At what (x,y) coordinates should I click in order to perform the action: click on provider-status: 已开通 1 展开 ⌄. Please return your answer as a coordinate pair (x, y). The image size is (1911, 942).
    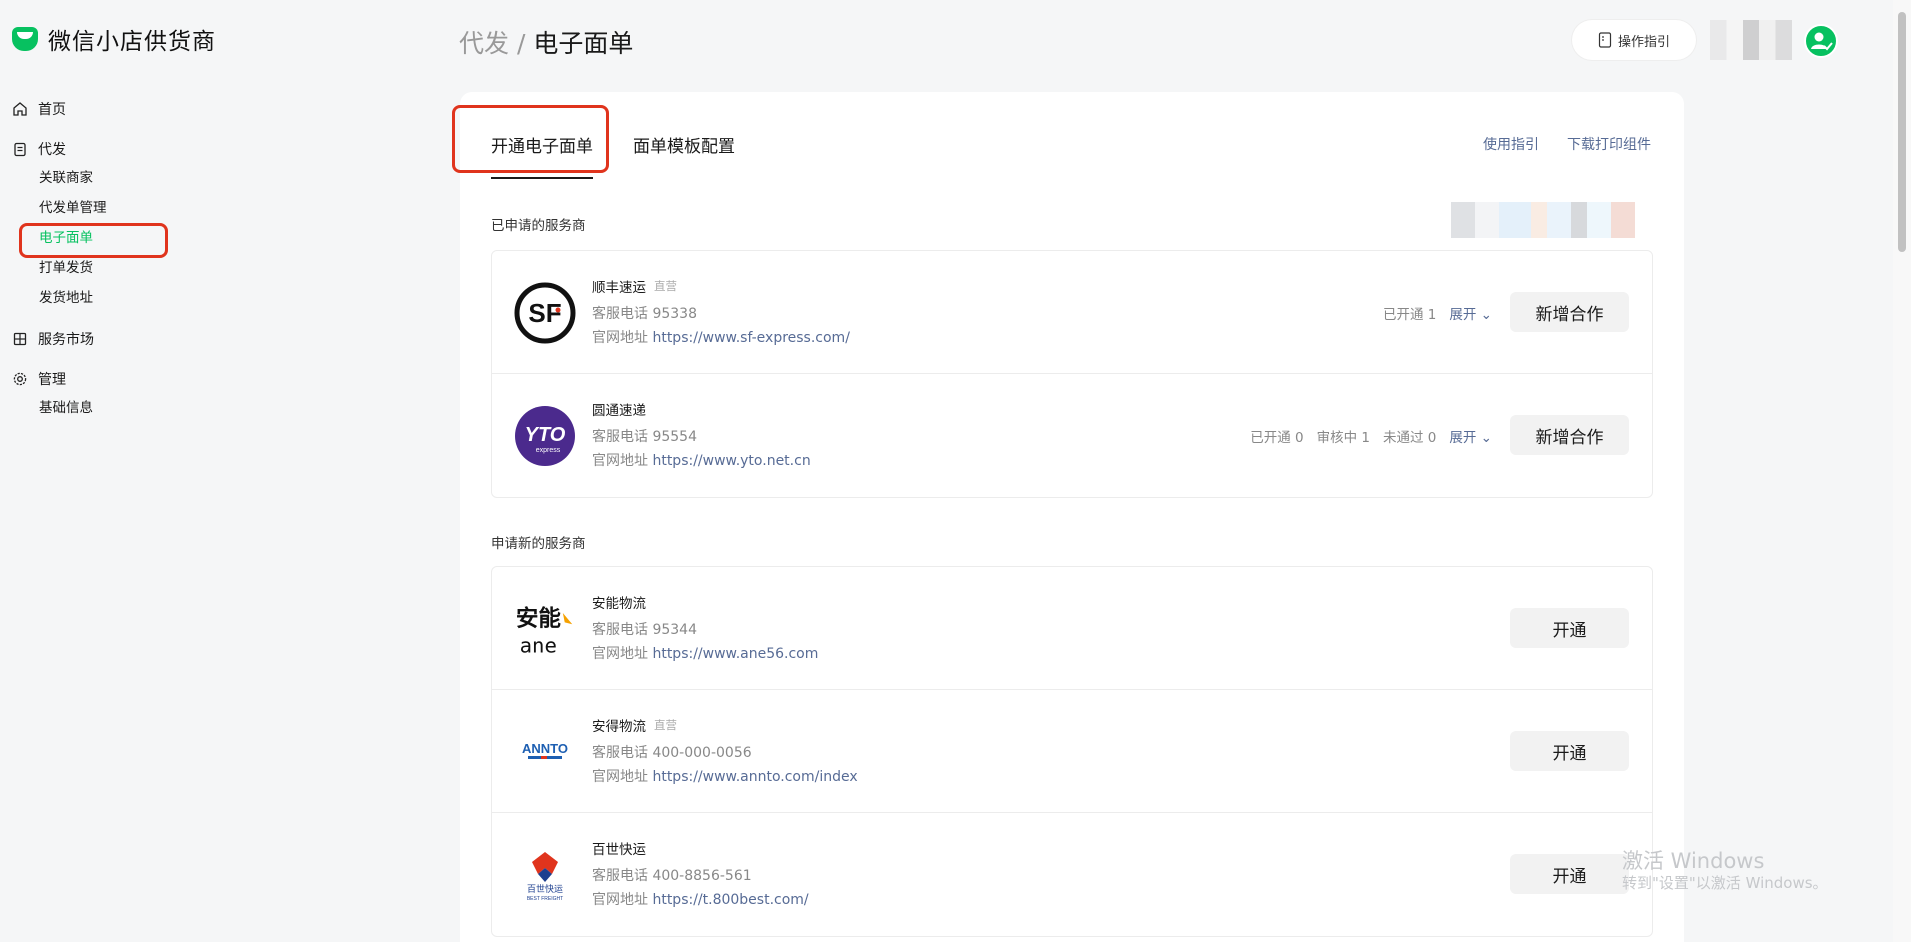
    Looking at the image, I should click on (1437, 313).